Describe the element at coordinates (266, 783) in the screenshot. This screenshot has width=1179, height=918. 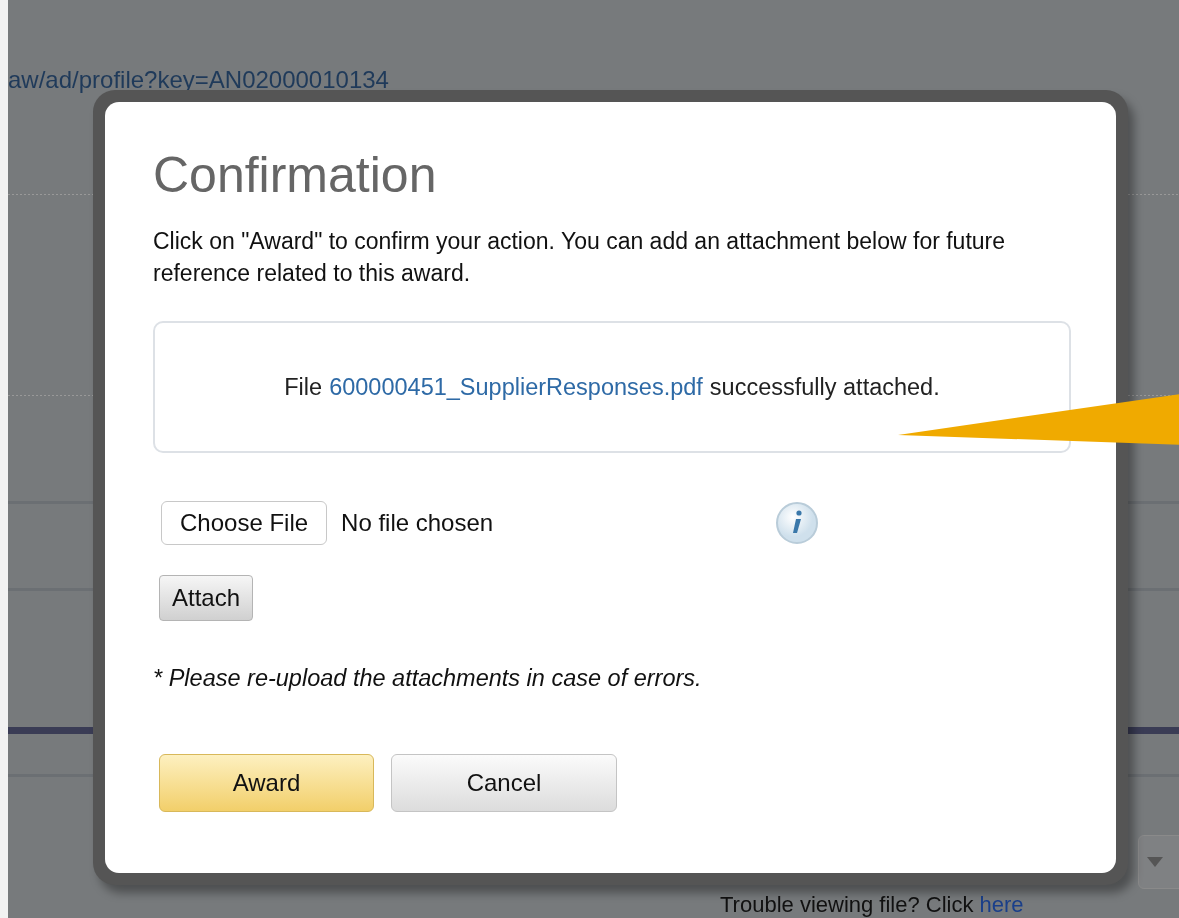
I see `primary-button: Award` at that location.